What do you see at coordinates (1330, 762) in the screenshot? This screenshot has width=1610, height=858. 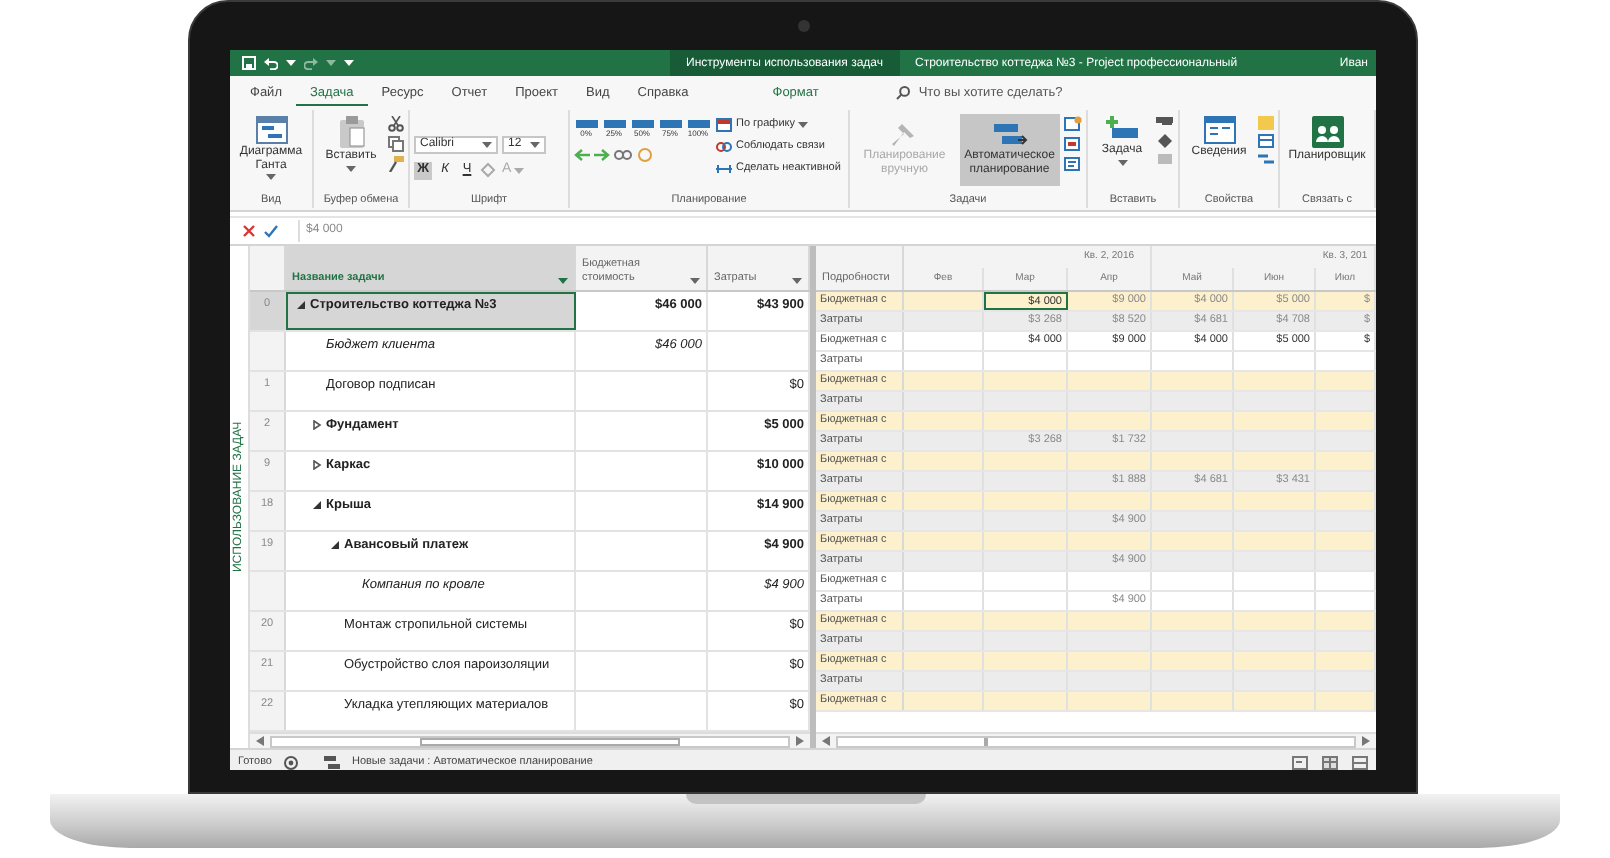 I see `usage-view-icon` at bounding box center [1330, 762].